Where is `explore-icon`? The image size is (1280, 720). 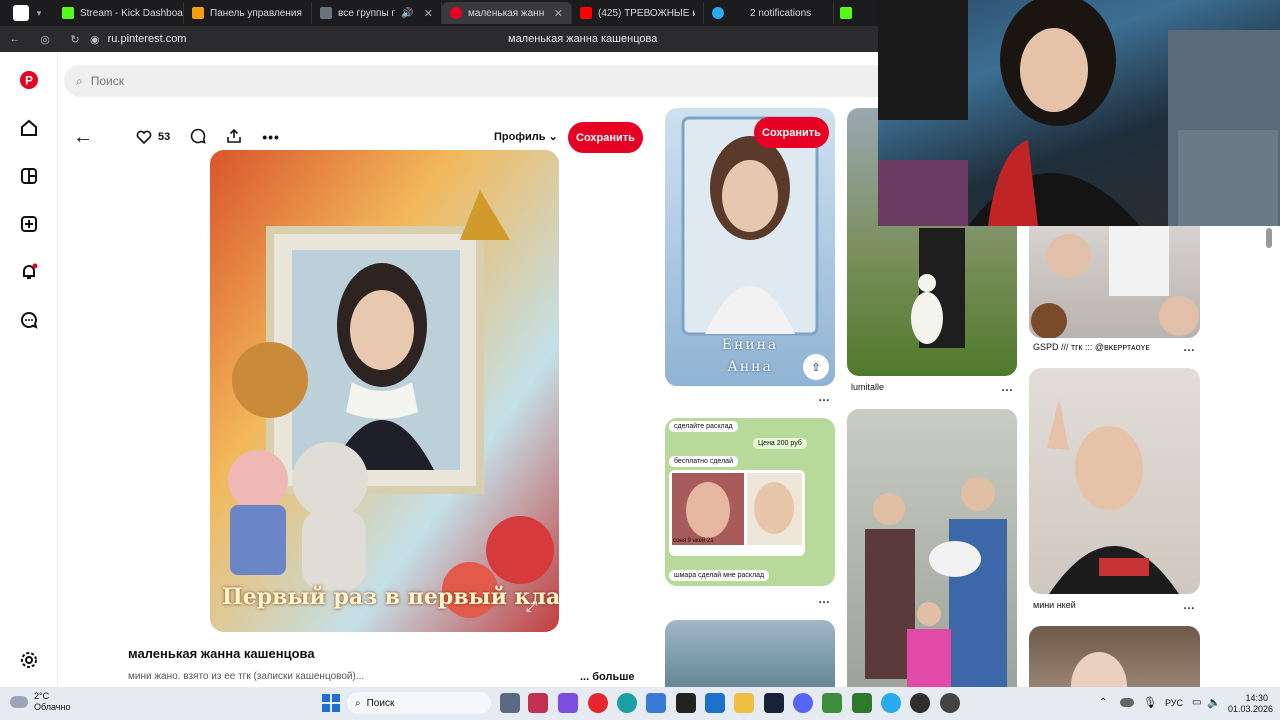 explore-icon is located at coordinates (29, 176).